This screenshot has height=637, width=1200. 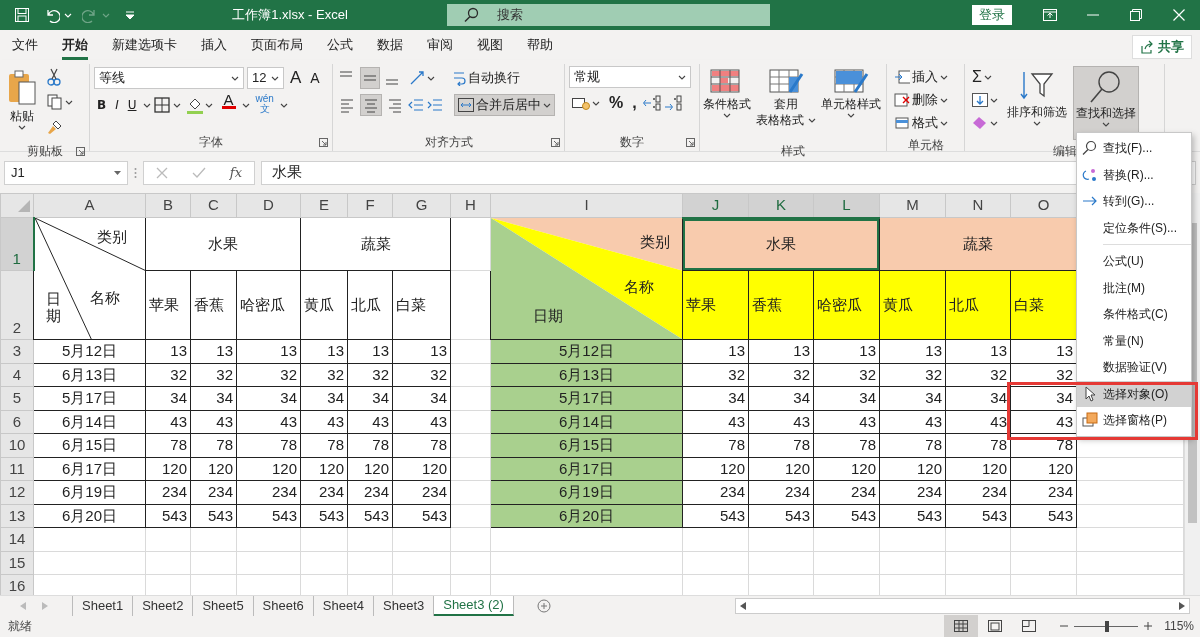 What do you see at coordinates (962, 605) in the screenshot?
I see `horizontal-scrollbar` at bounding box center [962, 605].